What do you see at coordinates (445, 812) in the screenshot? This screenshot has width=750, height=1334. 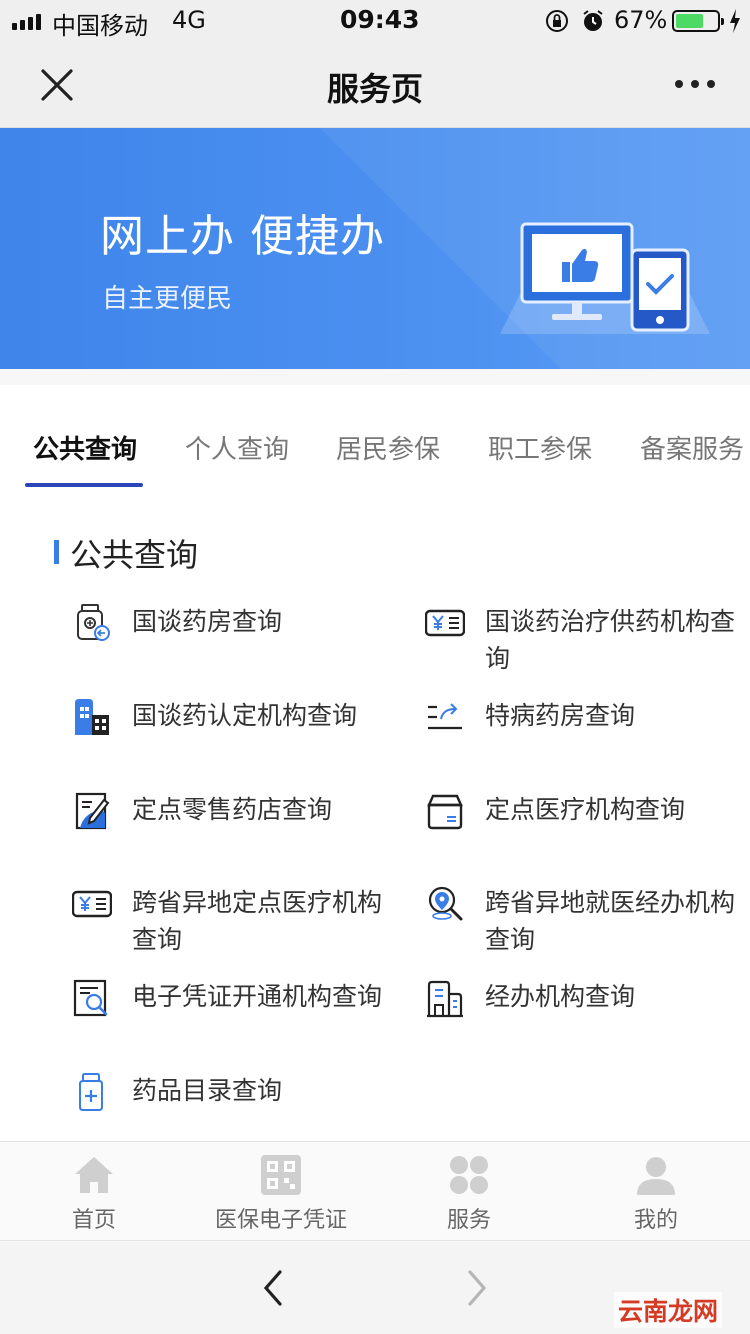 I see `box-icon` at bounding box center [445, 812].